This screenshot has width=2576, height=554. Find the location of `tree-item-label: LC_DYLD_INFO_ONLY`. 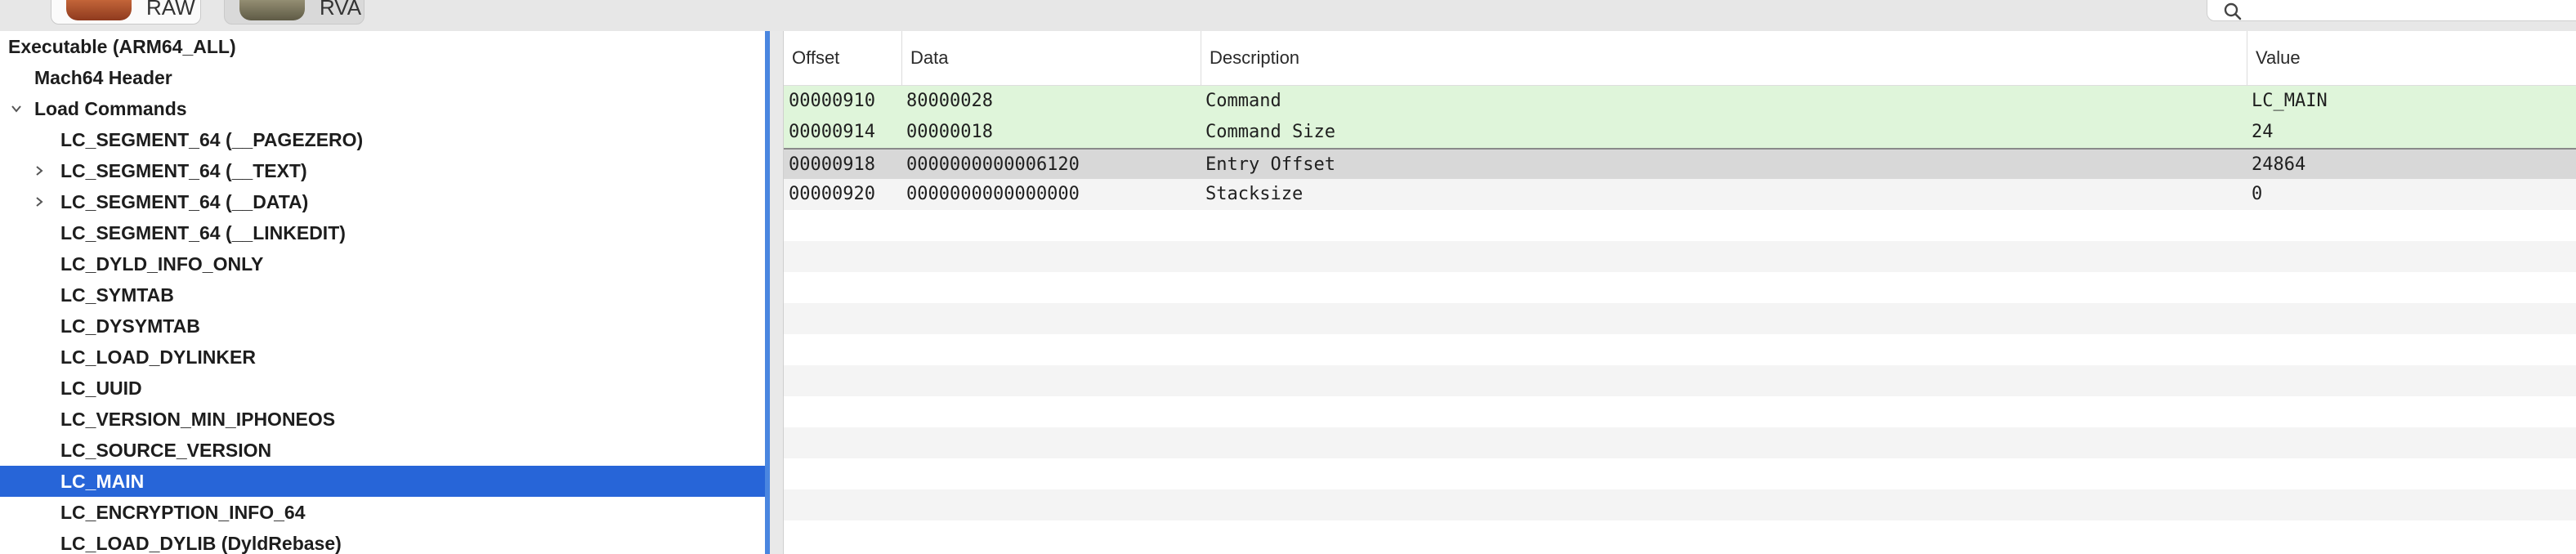

tree-item-label: LC_DYLD_INFO_ONLY is located at coordinates (162, 264).